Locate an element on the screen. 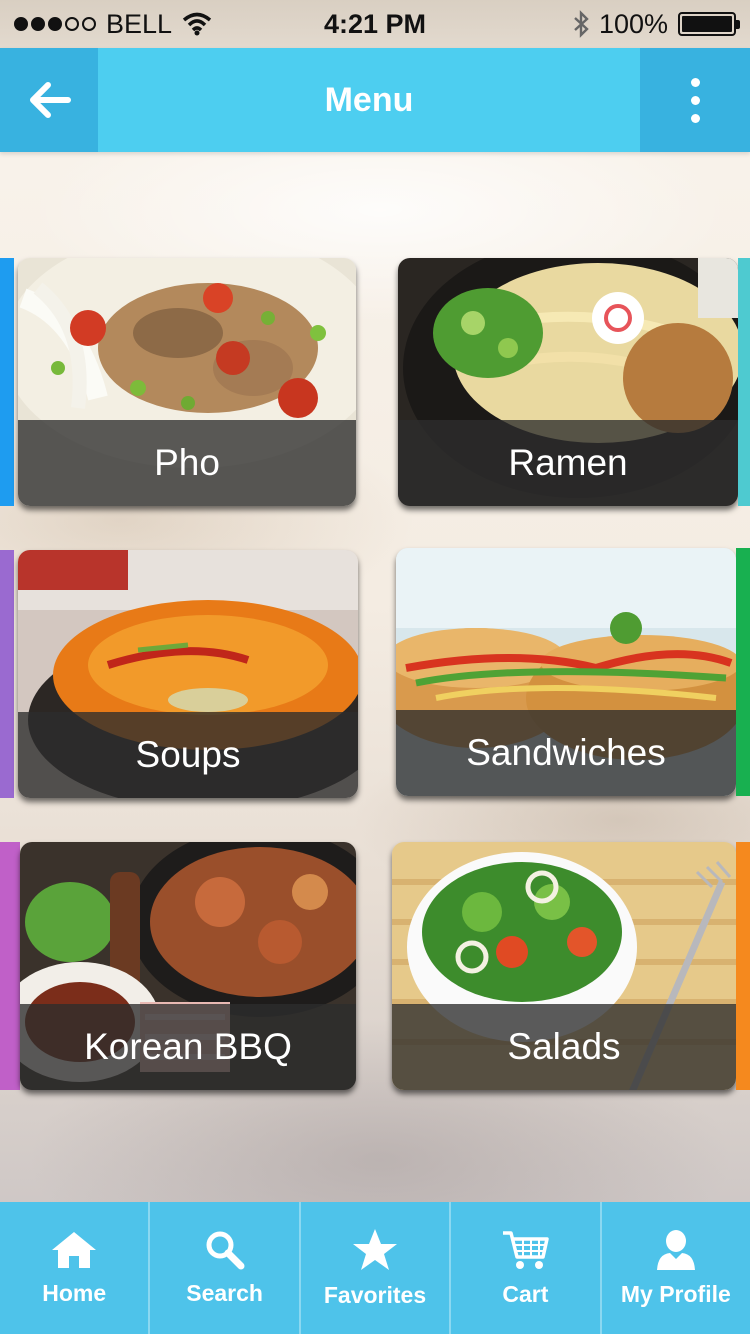 The height and width of the screenshot is (1334, 750). category-label: Soups is located at coordinates (188, 755).